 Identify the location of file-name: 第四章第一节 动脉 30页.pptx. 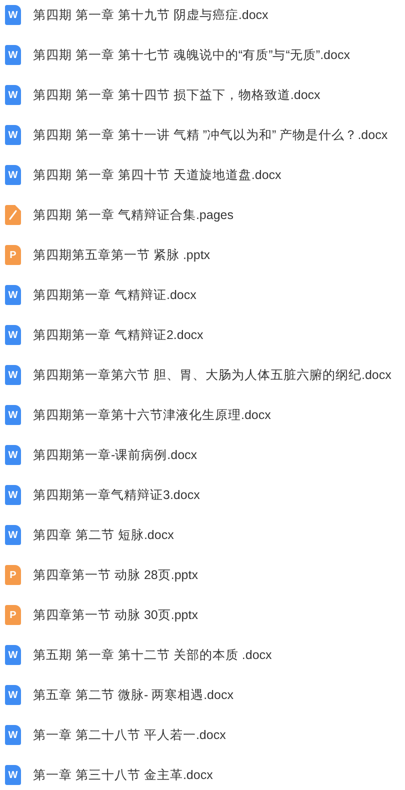
(115, 615).